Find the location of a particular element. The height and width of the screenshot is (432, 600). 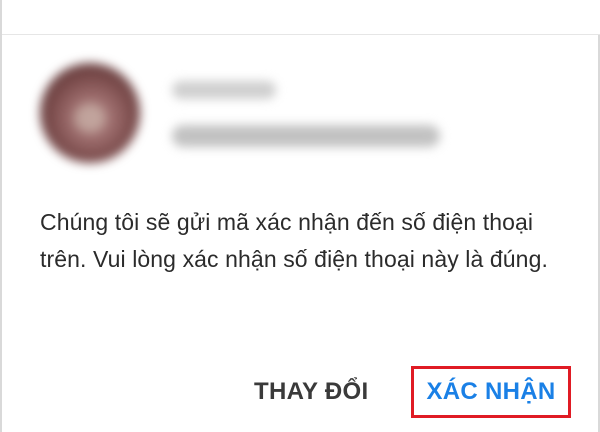

change-button: THAY ĐỔI is located at coordinates (311, 392).